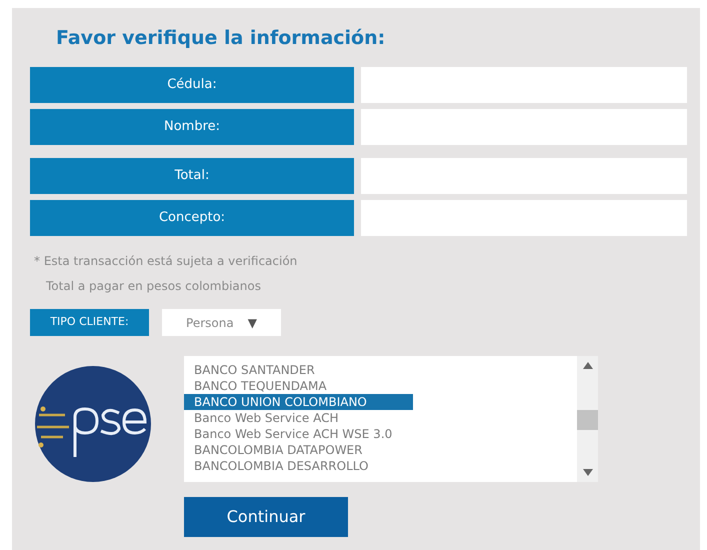  What do you see at coordinates (154, 286) in the screenshot?
I see `note-text: Total a pagar en pesos colombianos` at bounding box center [154, 286].